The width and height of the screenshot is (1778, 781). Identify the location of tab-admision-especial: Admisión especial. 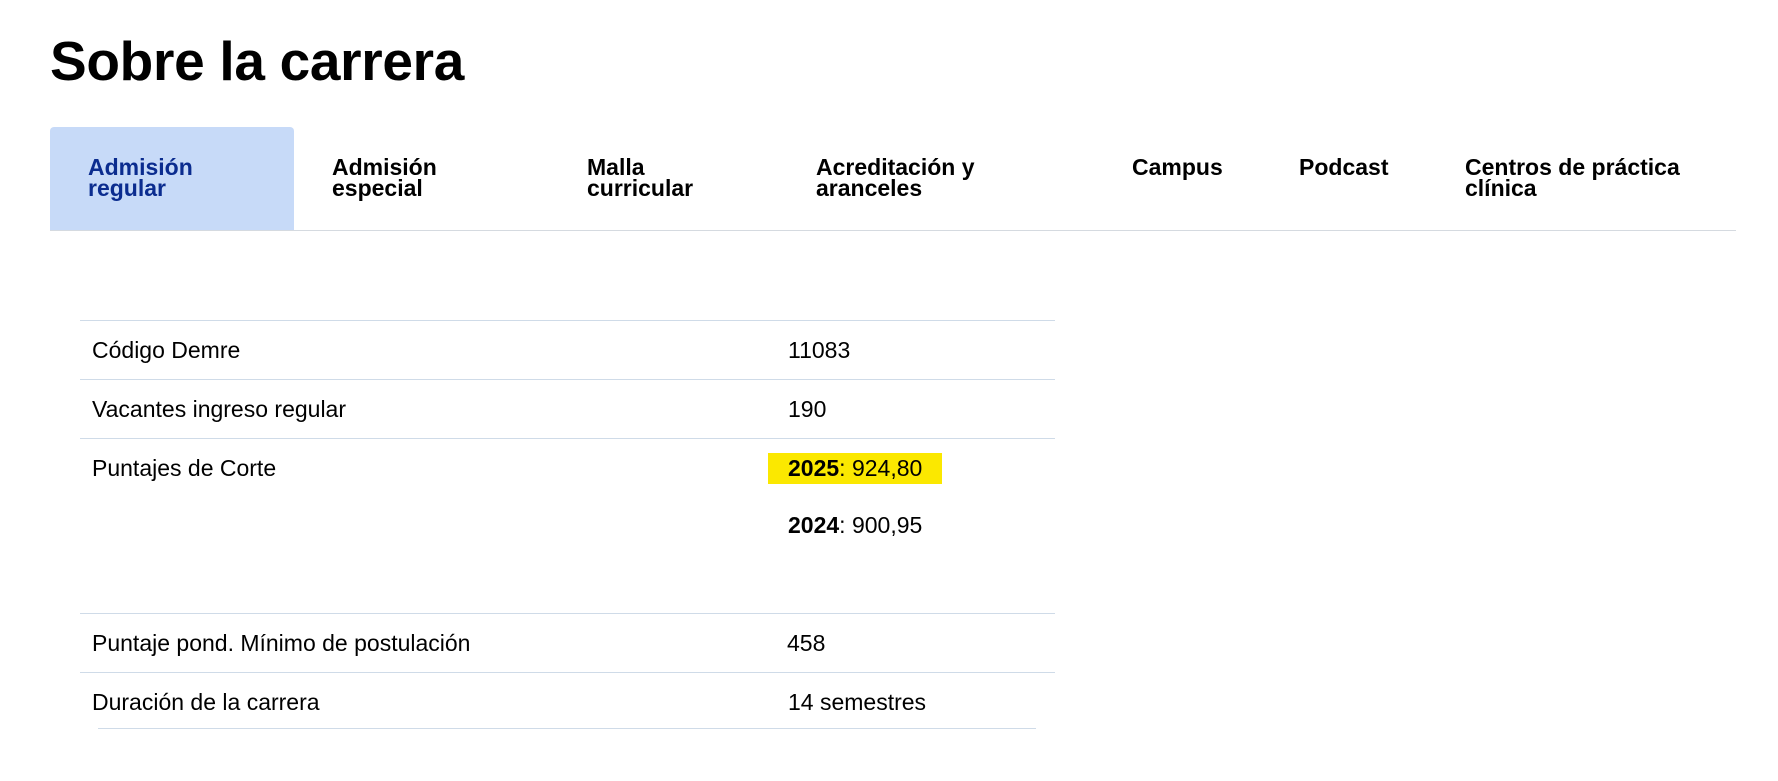
(421, 178).